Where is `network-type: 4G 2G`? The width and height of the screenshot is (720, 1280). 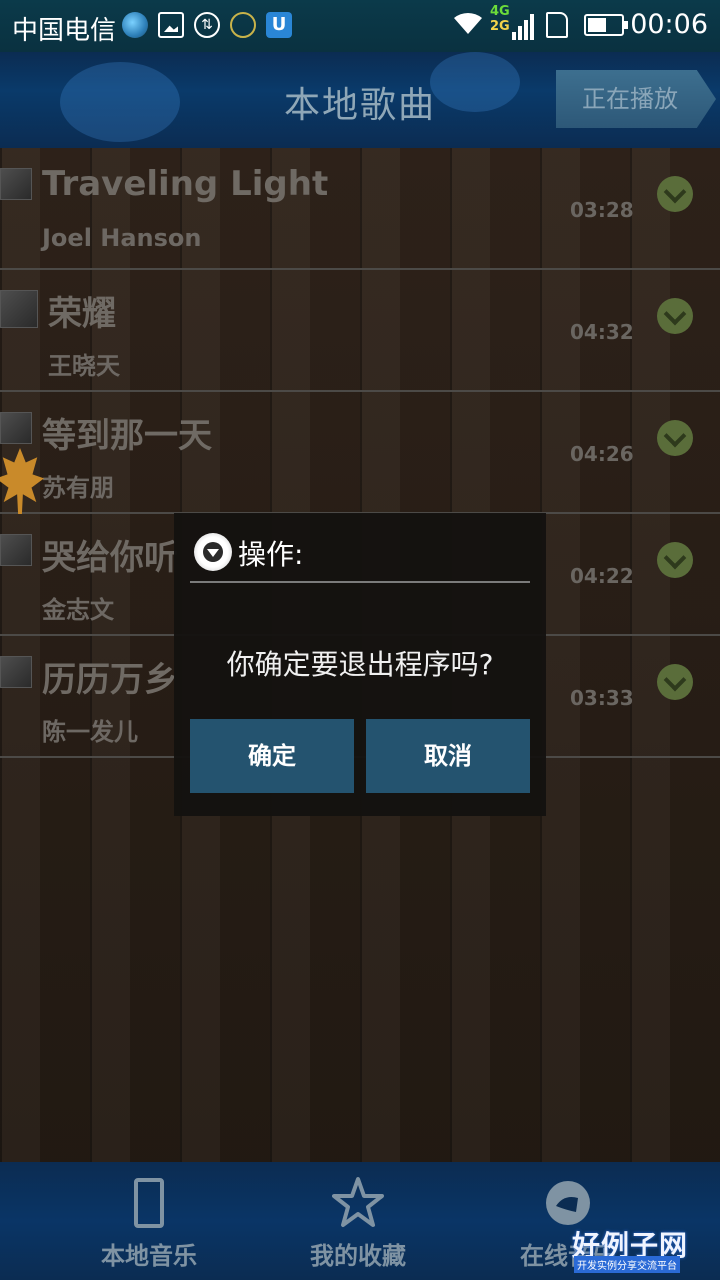 network-type: 4G 2G is located at coordinates (500, 19).